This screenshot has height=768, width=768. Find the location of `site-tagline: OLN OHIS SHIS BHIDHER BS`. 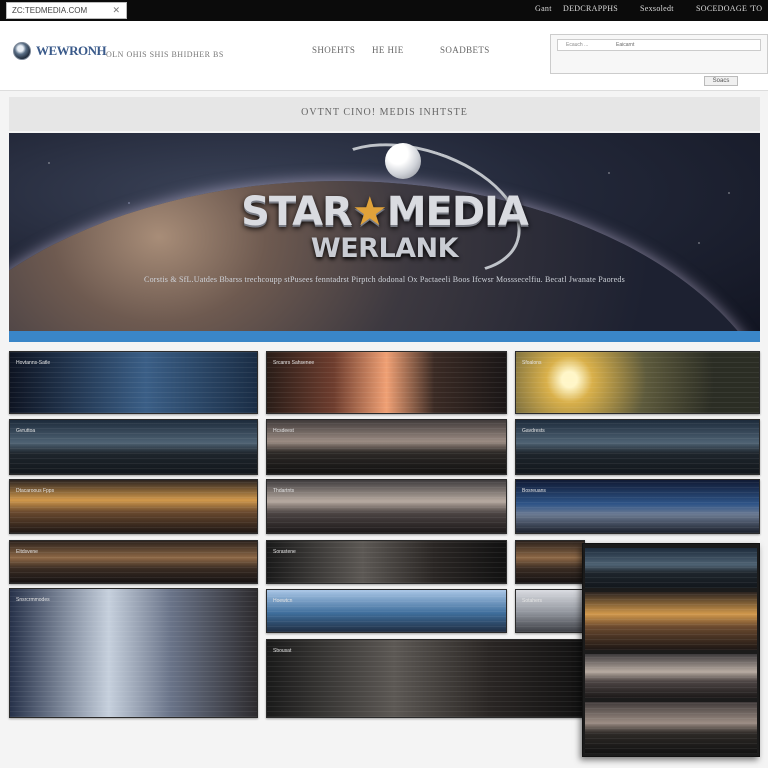

site-tagline: OLN OHIS SHIS BHIDHER BS is located at coordinates (165, 54).